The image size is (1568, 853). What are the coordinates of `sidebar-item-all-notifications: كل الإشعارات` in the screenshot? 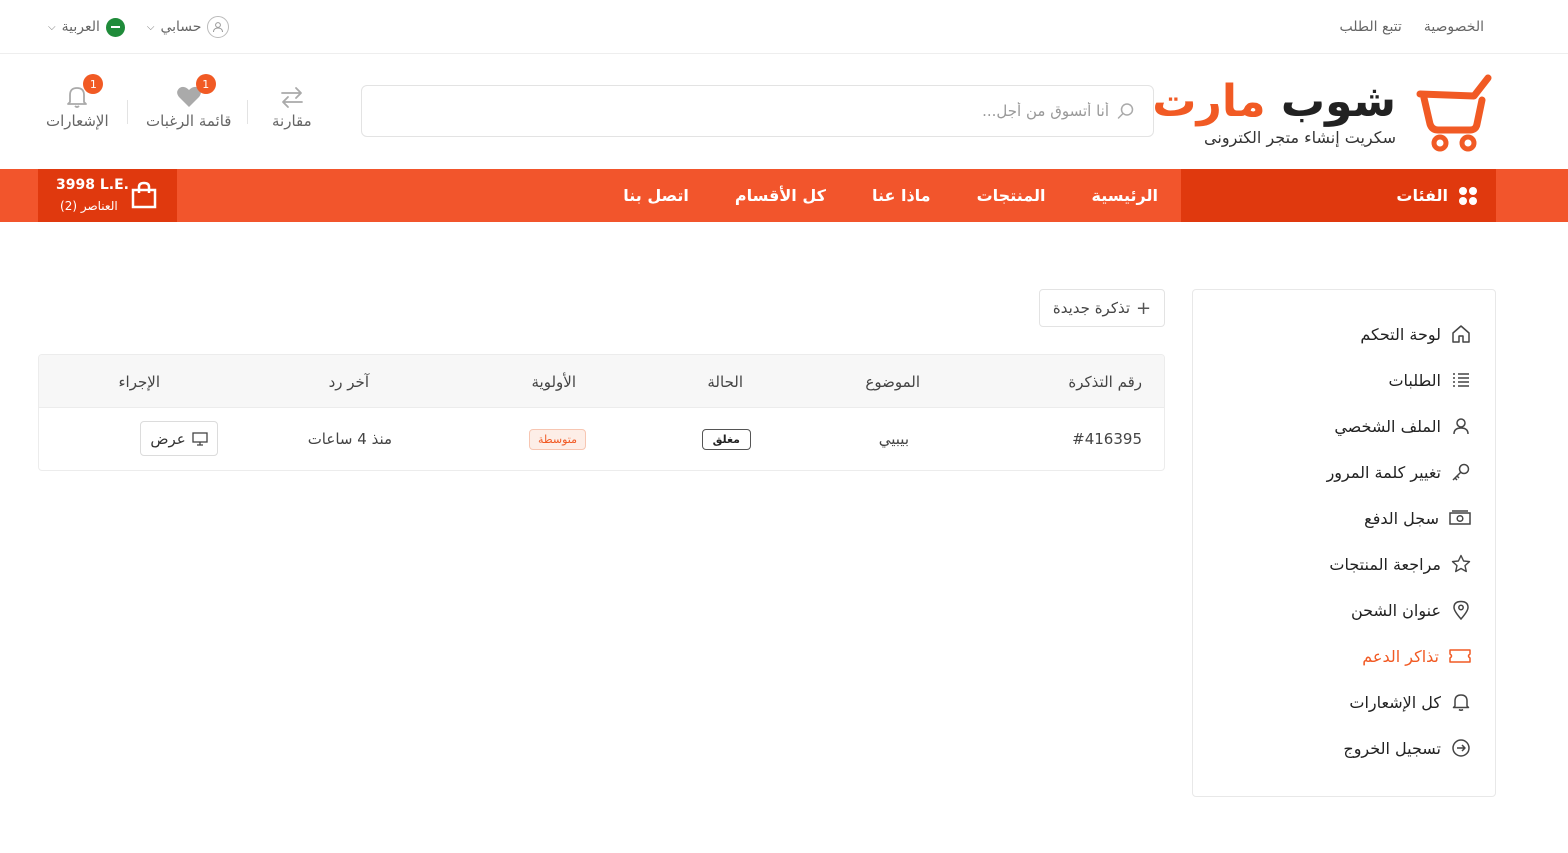 It's located at (1410, 702).